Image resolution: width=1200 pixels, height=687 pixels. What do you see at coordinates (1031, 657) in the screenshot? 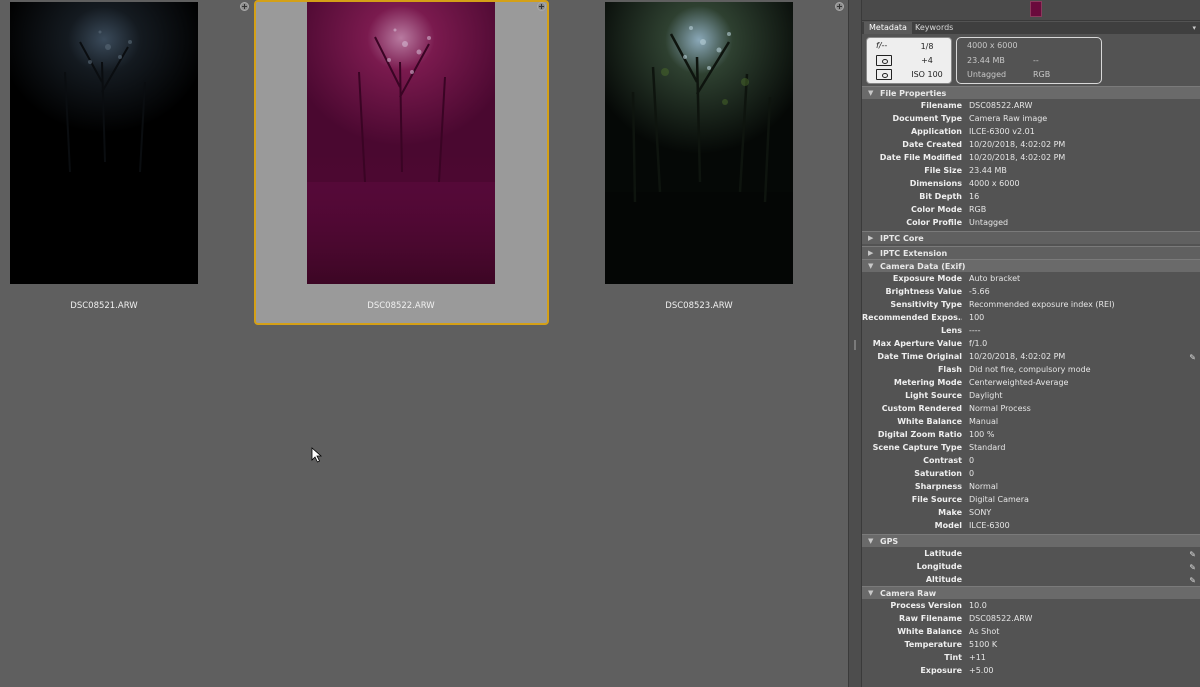
I see `metadata-row: Tint +11` at bounding box center [1031, 657].